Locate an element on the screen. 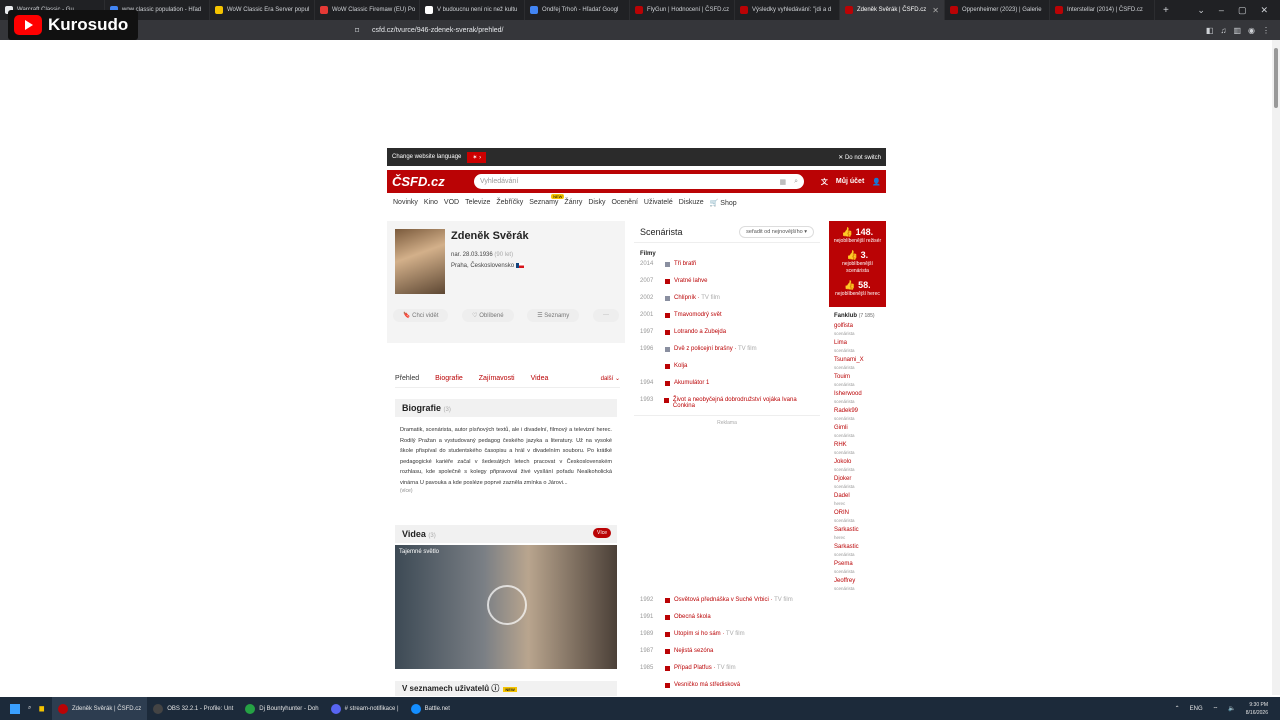  film-title-link: Případ Platfus · TV film is located at coordinates (705, 668).